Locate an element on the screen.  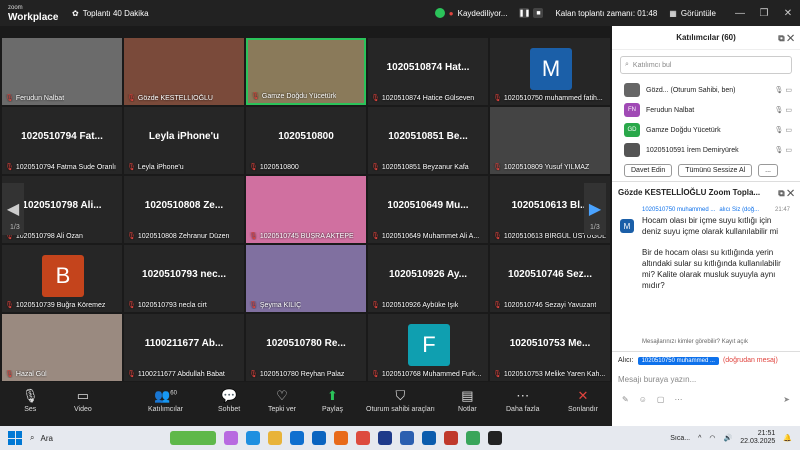
participant-tile: 🎙 1020510745 BÜŞRA AKTEPE is located at coordinates (306, 209).